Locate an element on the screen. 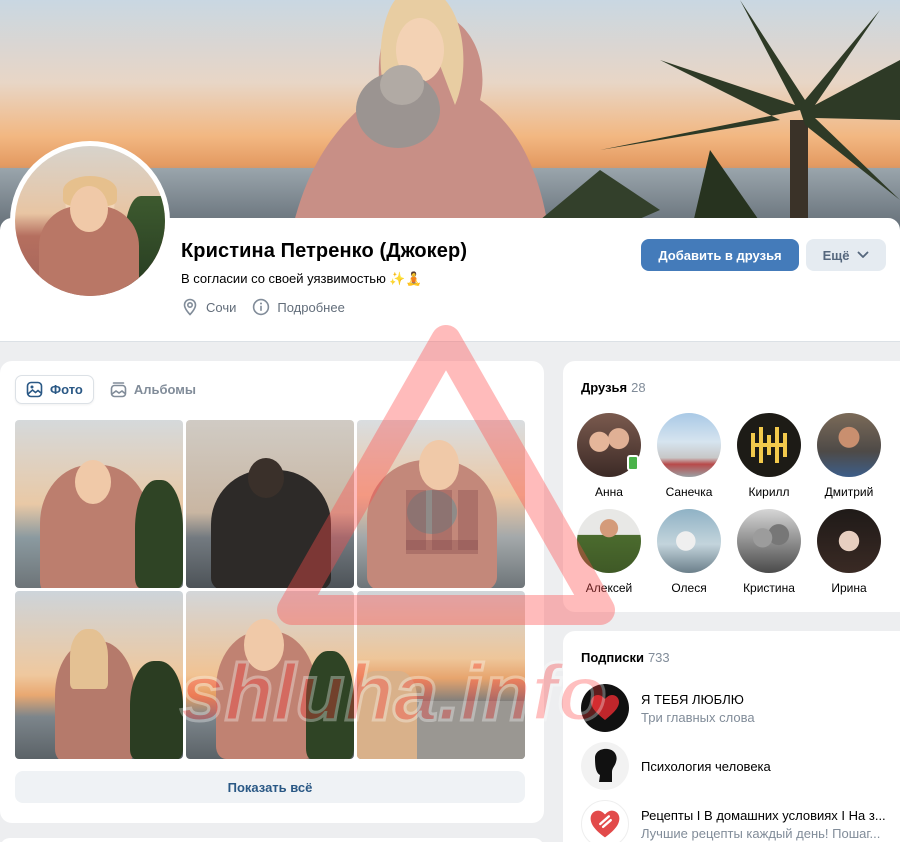 Image resolution: width=900 pixels, height=842 pixels. friend-item: Кристина is located at coordinates (769, 552).